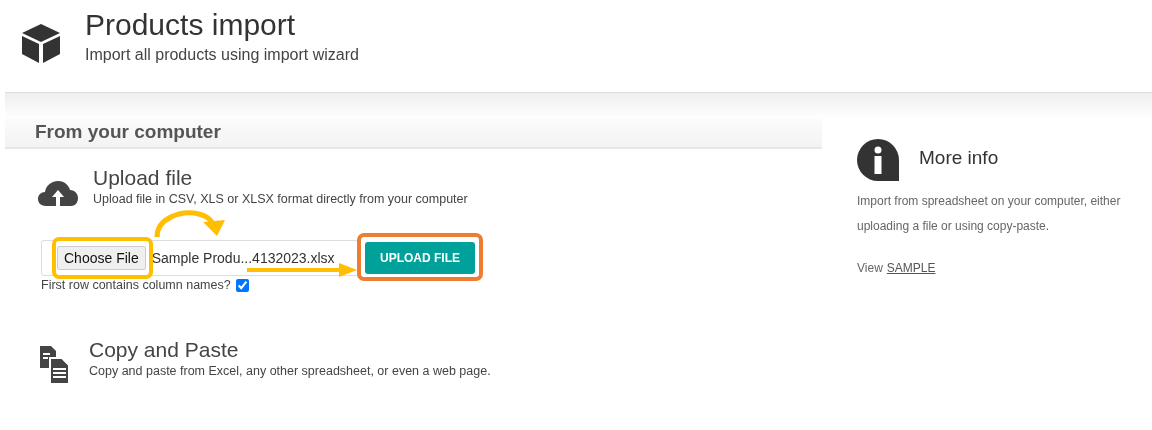  I want to click on sample-link: SAMPLE, so click(911, 268).